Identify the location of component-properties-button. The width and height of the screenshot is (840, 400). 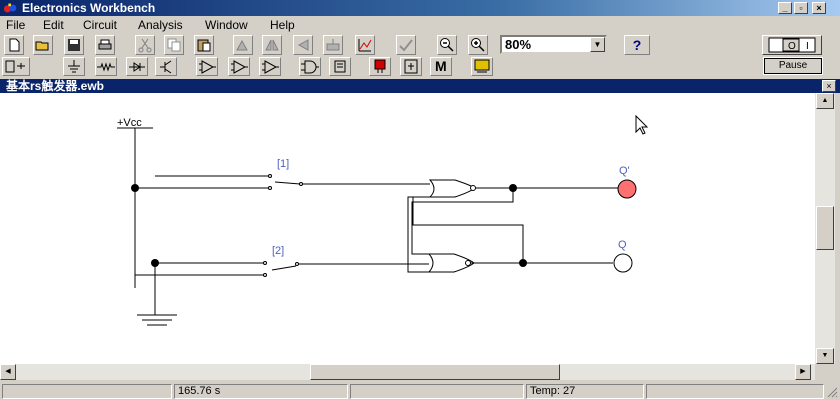
(333, 45).